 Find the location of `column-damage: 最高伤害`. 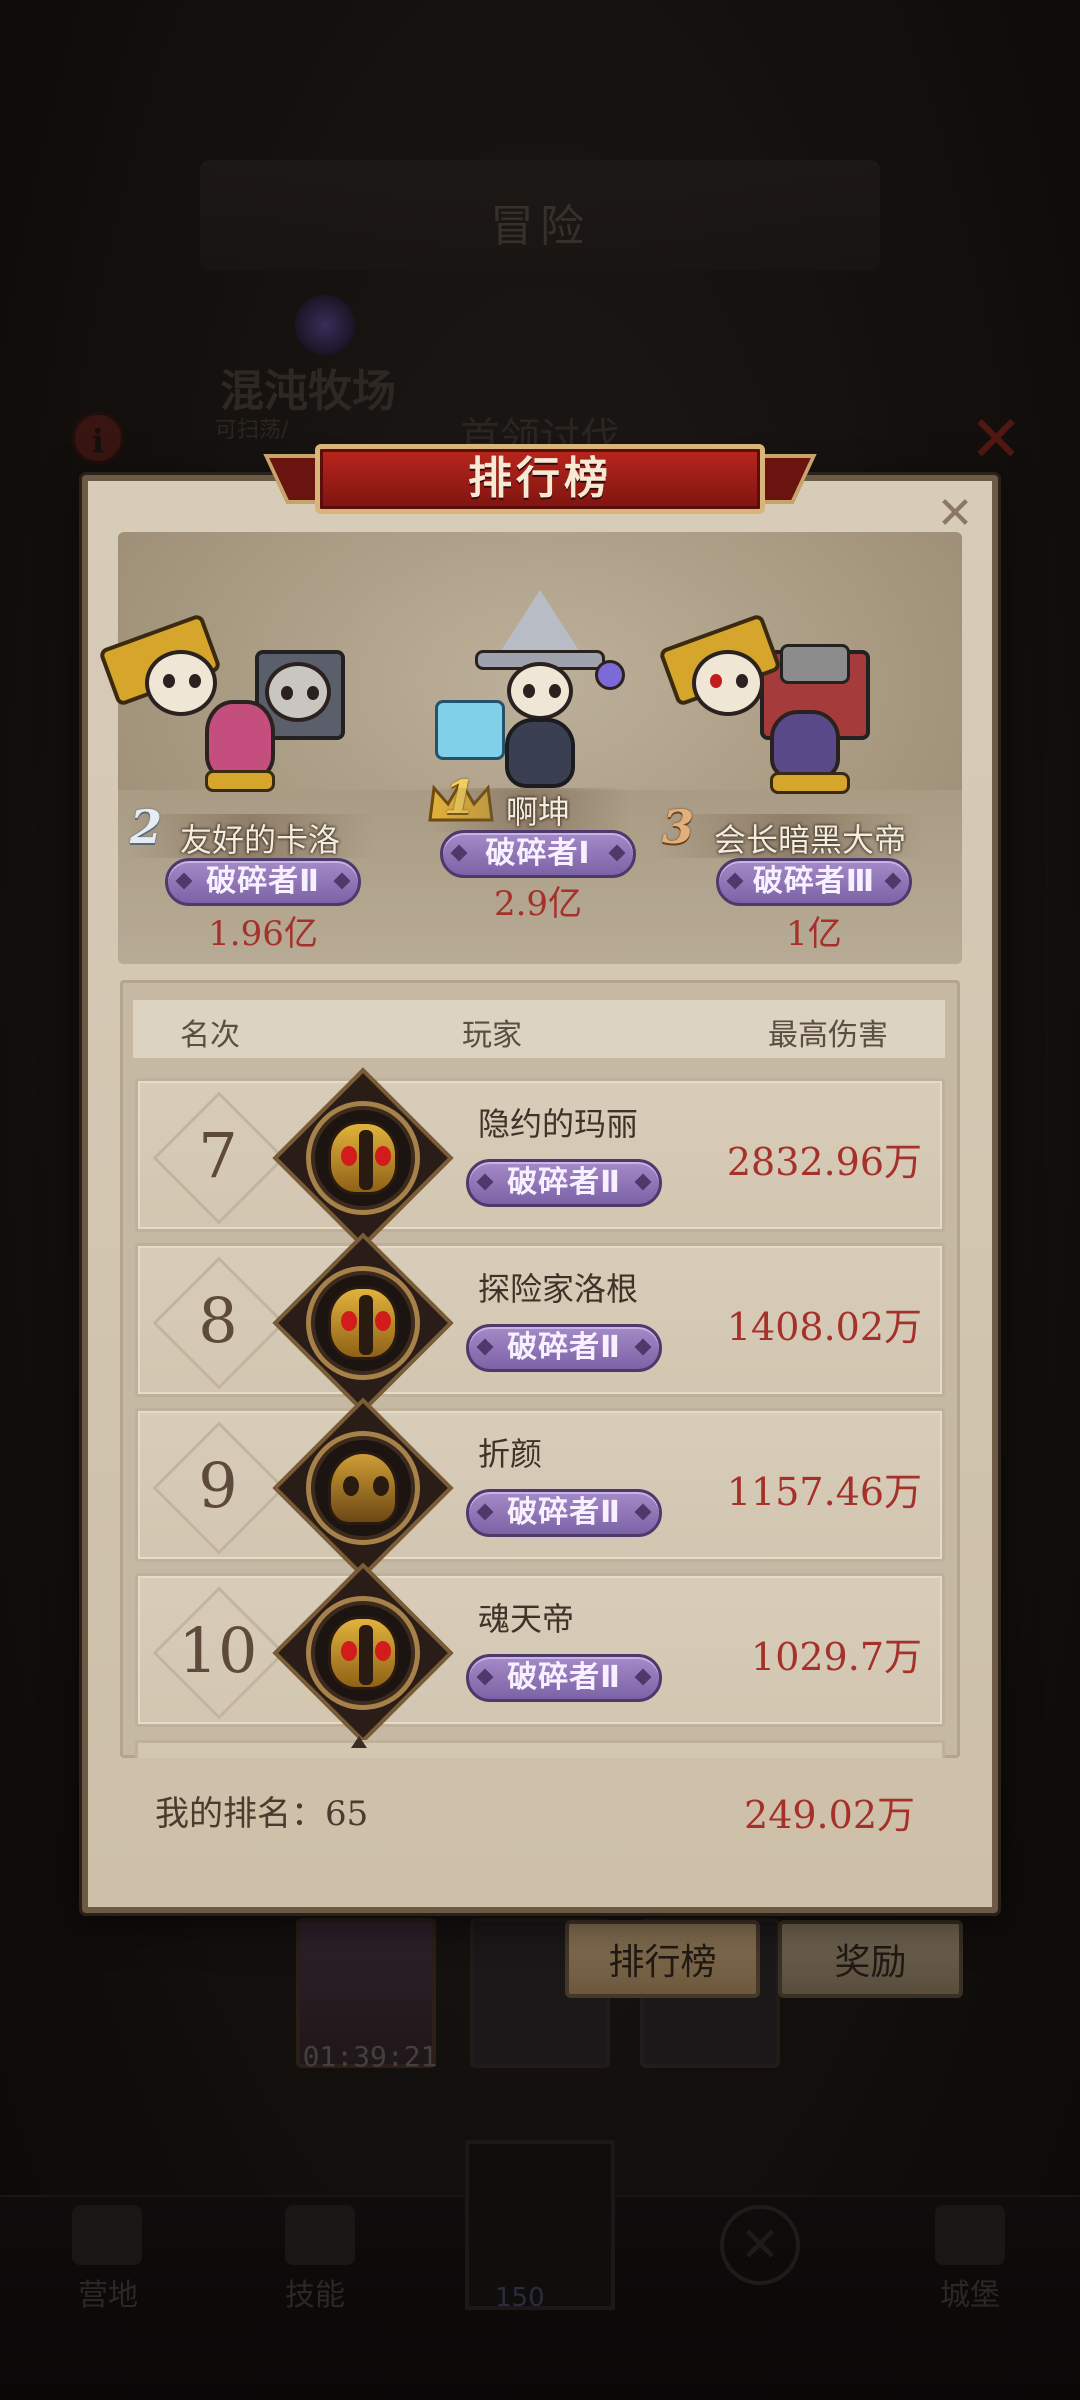

column-damage: 最高伤害 is located at coordinates (828, 1035).